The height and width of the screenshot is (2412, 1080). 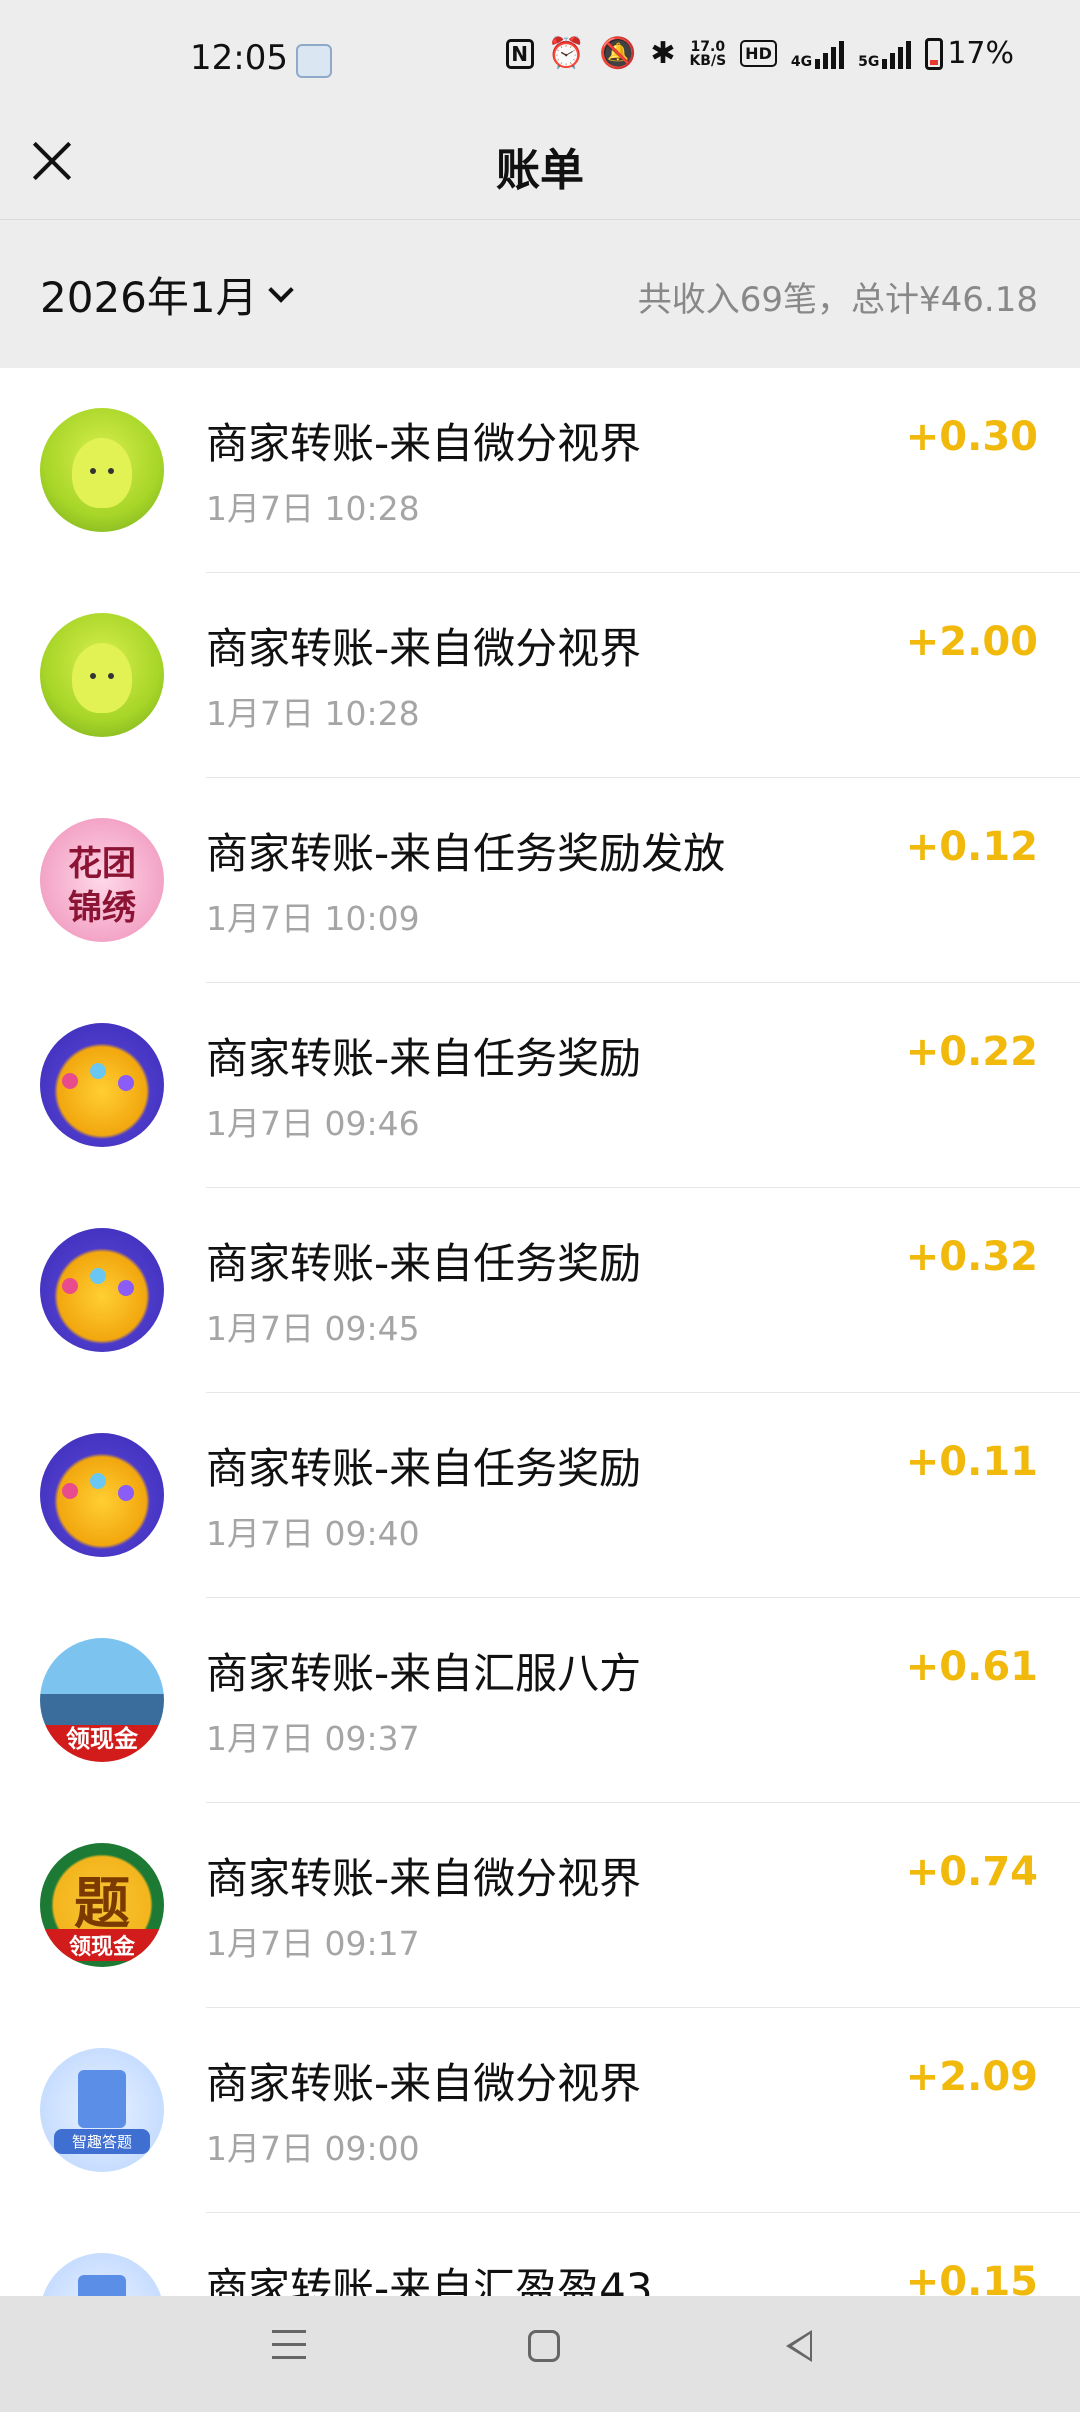 I want to click on net-type-4g: 4G, so click(x=801, y=61).